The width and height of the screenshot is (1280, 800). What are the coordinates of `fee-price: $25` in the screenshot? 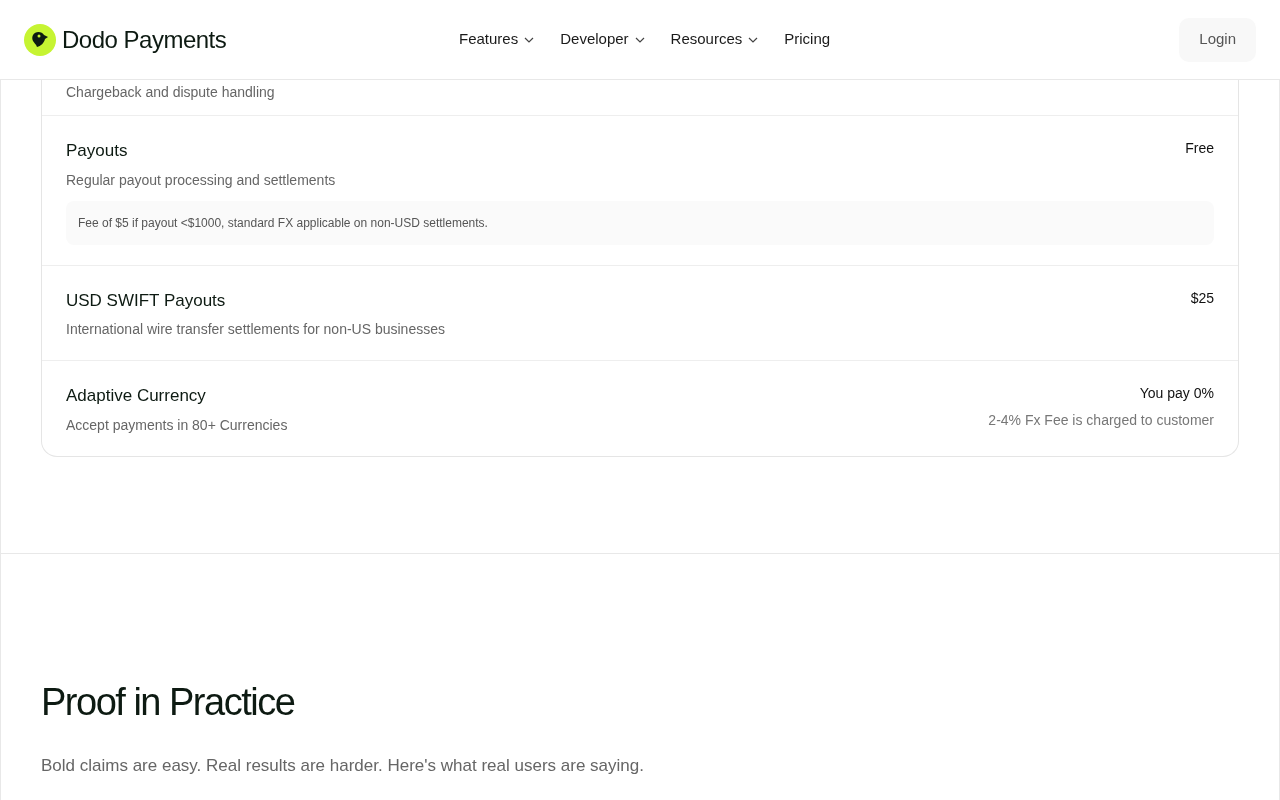 It's located at (1202, 298).